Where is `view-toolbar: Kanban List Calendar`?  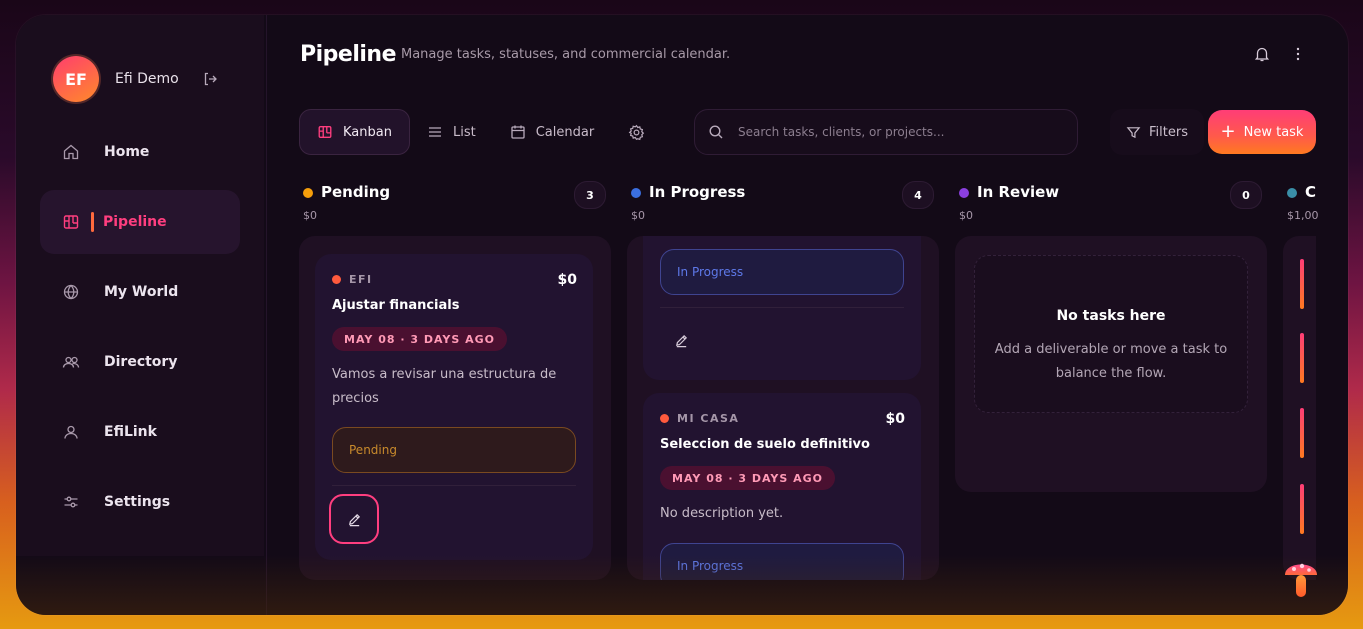
view-toolbar: Kanban List Calendar is located at coordinates (485, 132).